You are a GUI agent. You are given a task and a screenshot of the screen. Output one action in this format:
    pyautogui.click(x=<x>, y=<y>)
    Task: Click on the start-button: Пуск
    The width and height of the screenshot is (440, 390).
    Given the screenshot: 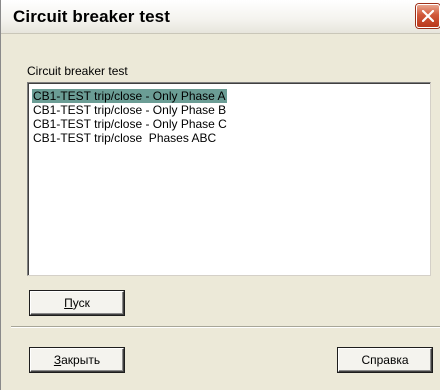 What is the action you would take?
    pyautogui.click(x=77, y=303)
    